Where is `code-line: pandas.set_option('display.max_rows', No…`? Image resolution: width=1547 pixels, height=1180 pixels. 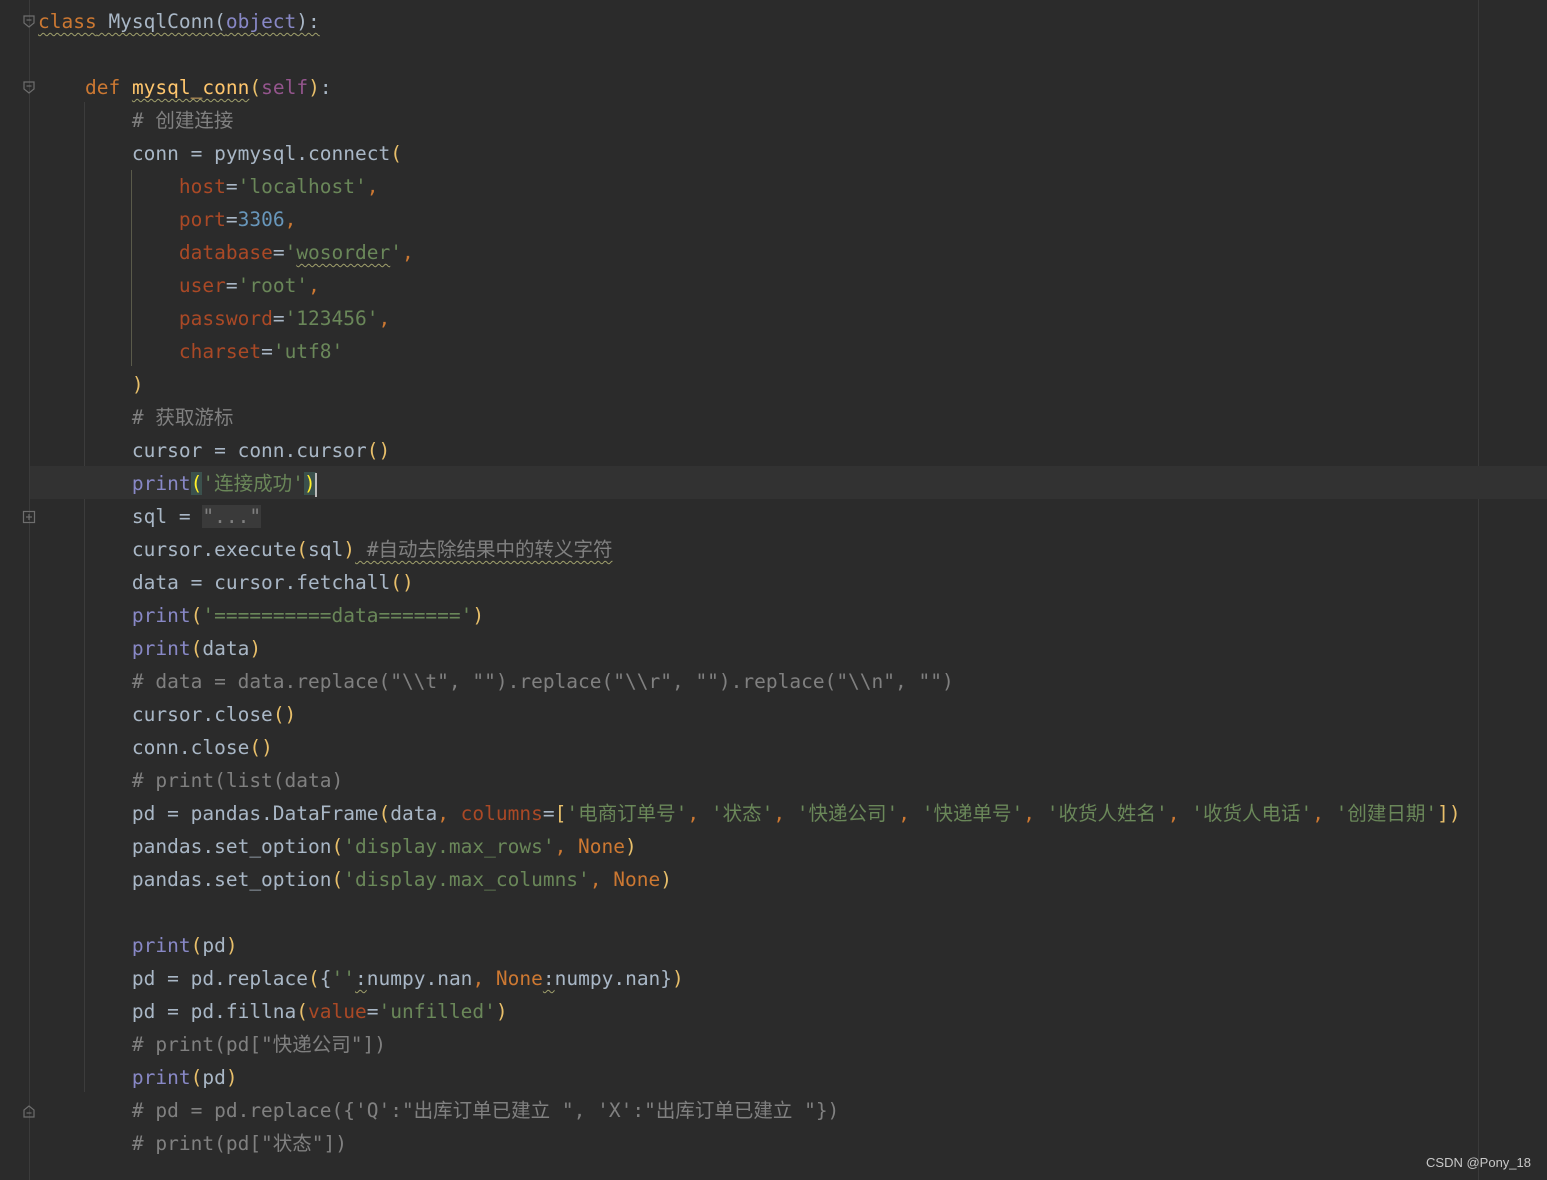 code-line: pandas.set_option('display.max_rows', No… is located at coordinates (337, 846).